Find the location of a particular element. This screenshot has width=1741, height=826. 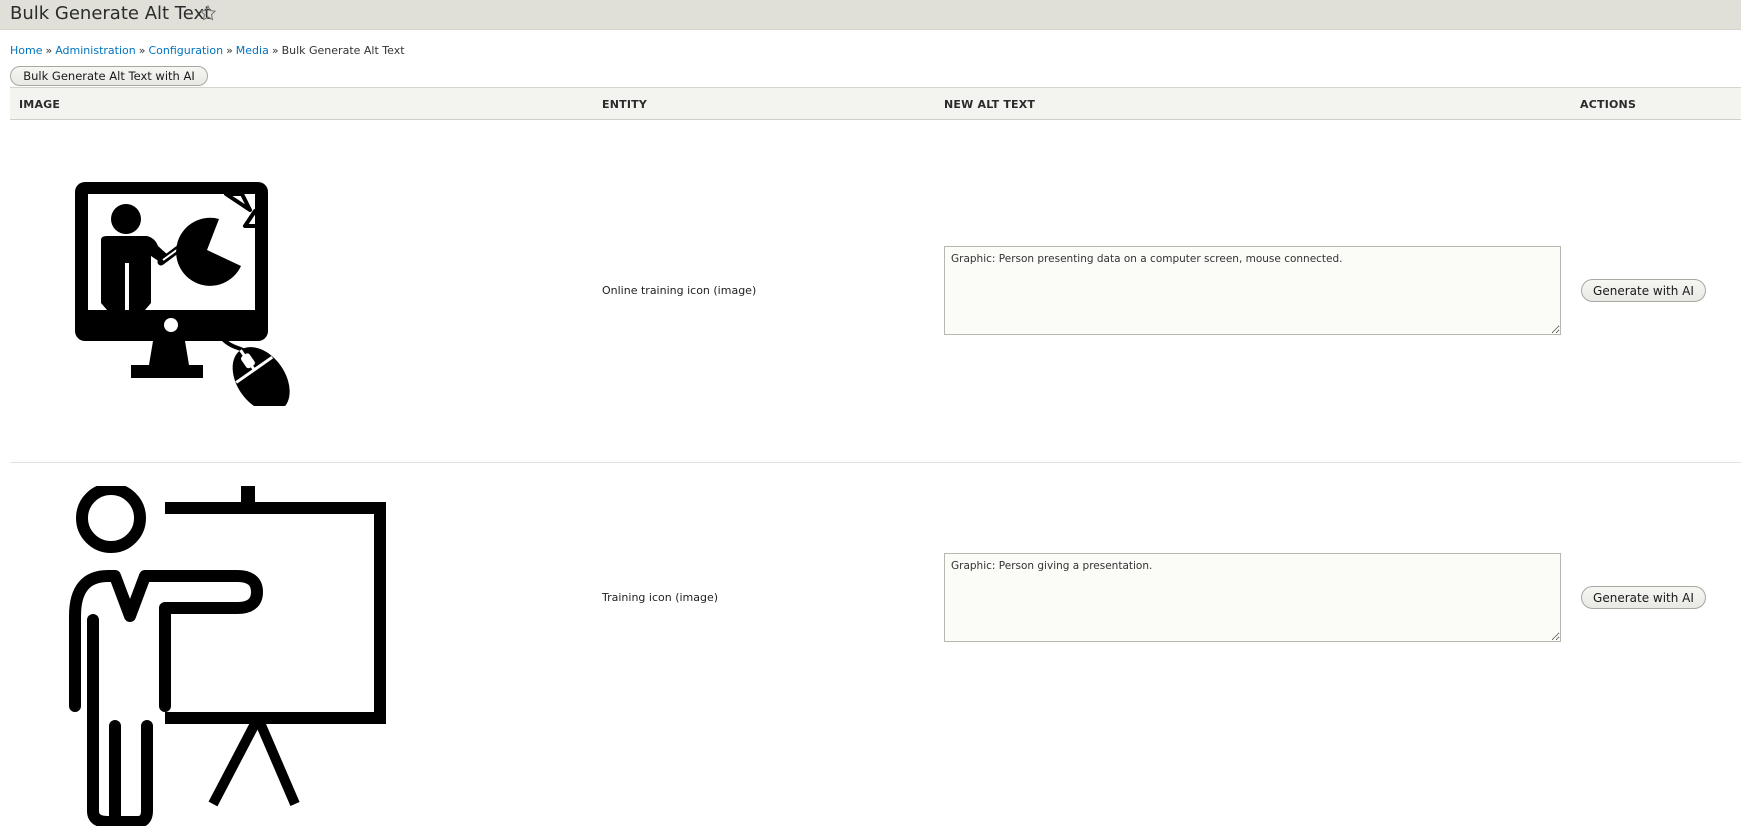

breadcrumb-home: Home is located at coordinates (26, 50).